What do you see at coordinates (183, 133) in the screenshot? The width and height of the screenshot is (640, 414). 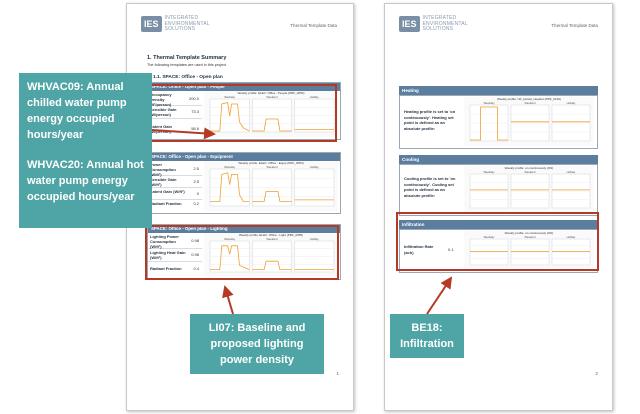 I see `whvac-arrow` at bounding box center [183, 133].